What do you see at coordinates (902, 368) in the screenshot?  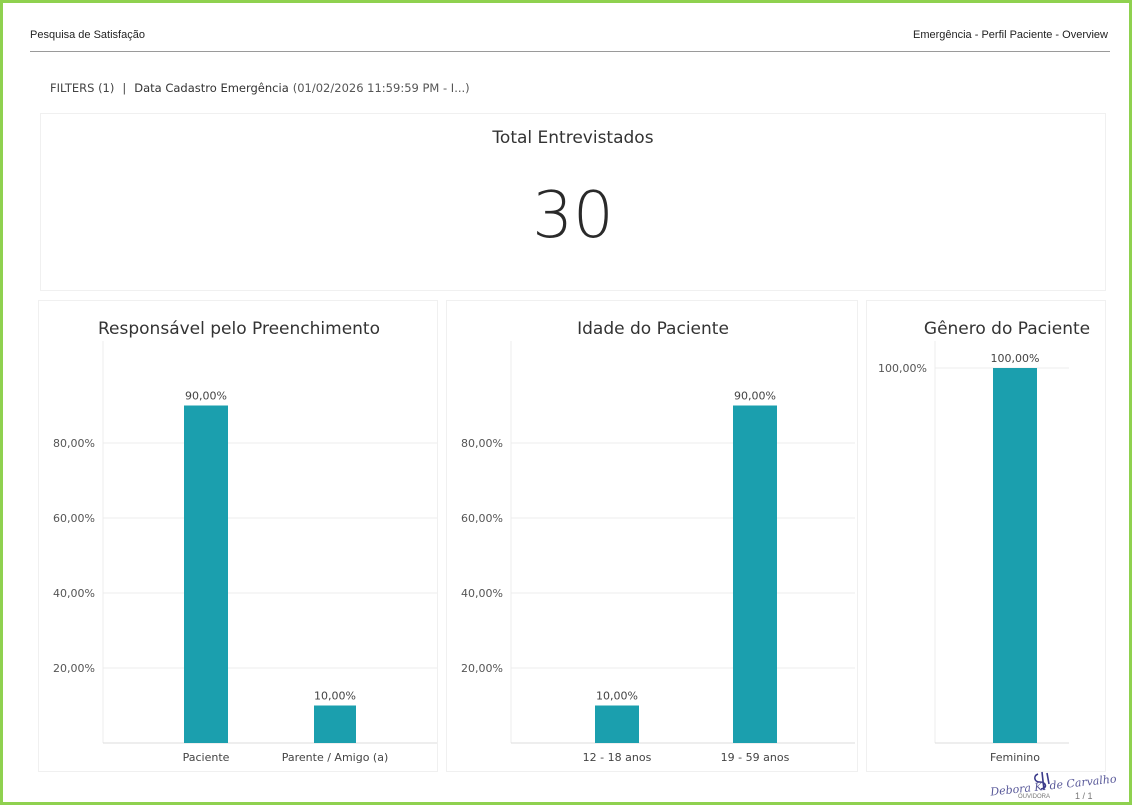 I see `y-tick-label-genero-0: 100,00%` at bounding box center [902, 368].